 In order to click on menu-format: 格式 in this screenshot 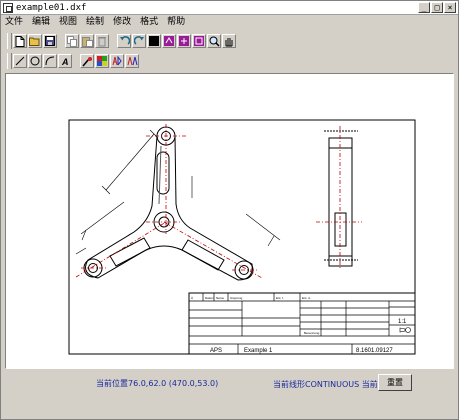, I will do `click(149, 22)`.